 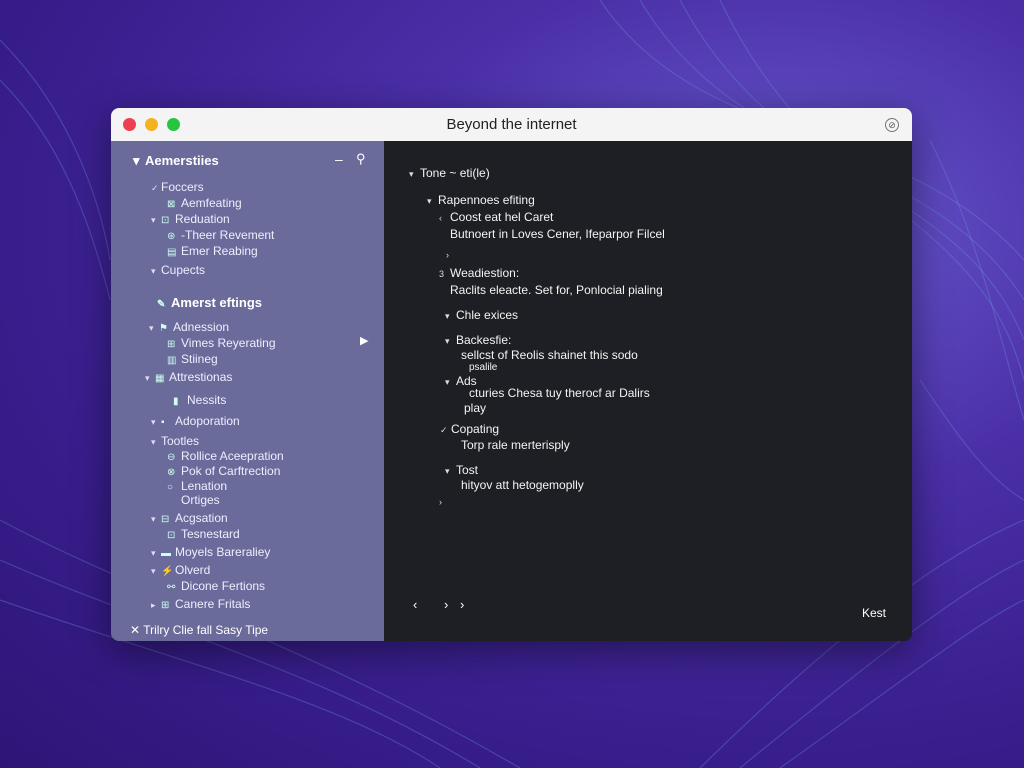 I want to click on sidebar-item: ▤ Emer Reabing, so click(x=212, y=251).